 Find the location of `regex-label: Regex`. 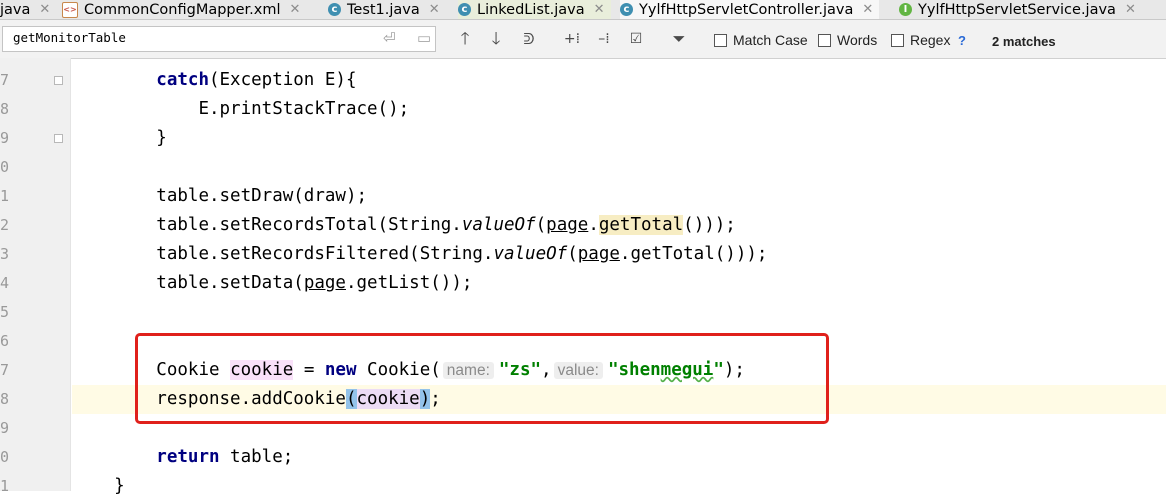

regex-label: Regex is located at coordinates (930, 40).